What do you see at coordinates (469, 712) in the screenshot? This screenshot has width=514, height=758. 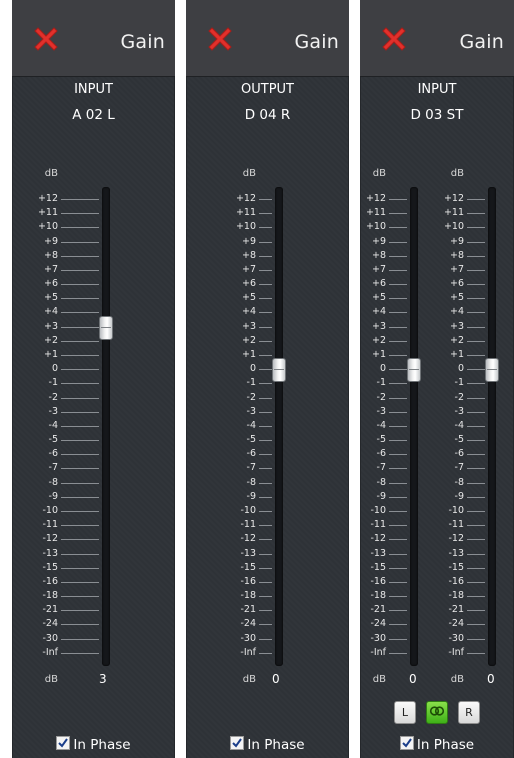 I see `right-channel-button: R` at bounding box center [469, 712].